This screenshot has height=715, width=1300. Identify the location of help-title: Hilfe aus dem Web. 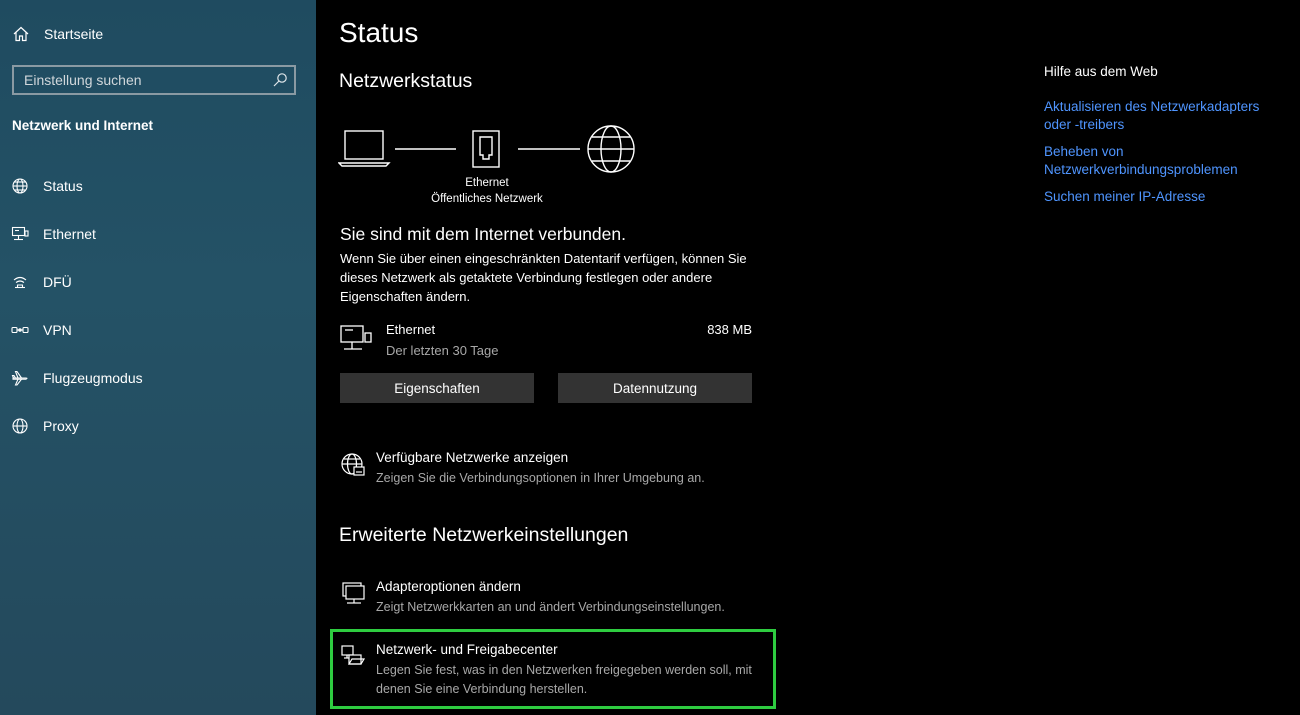
(1101, 71).